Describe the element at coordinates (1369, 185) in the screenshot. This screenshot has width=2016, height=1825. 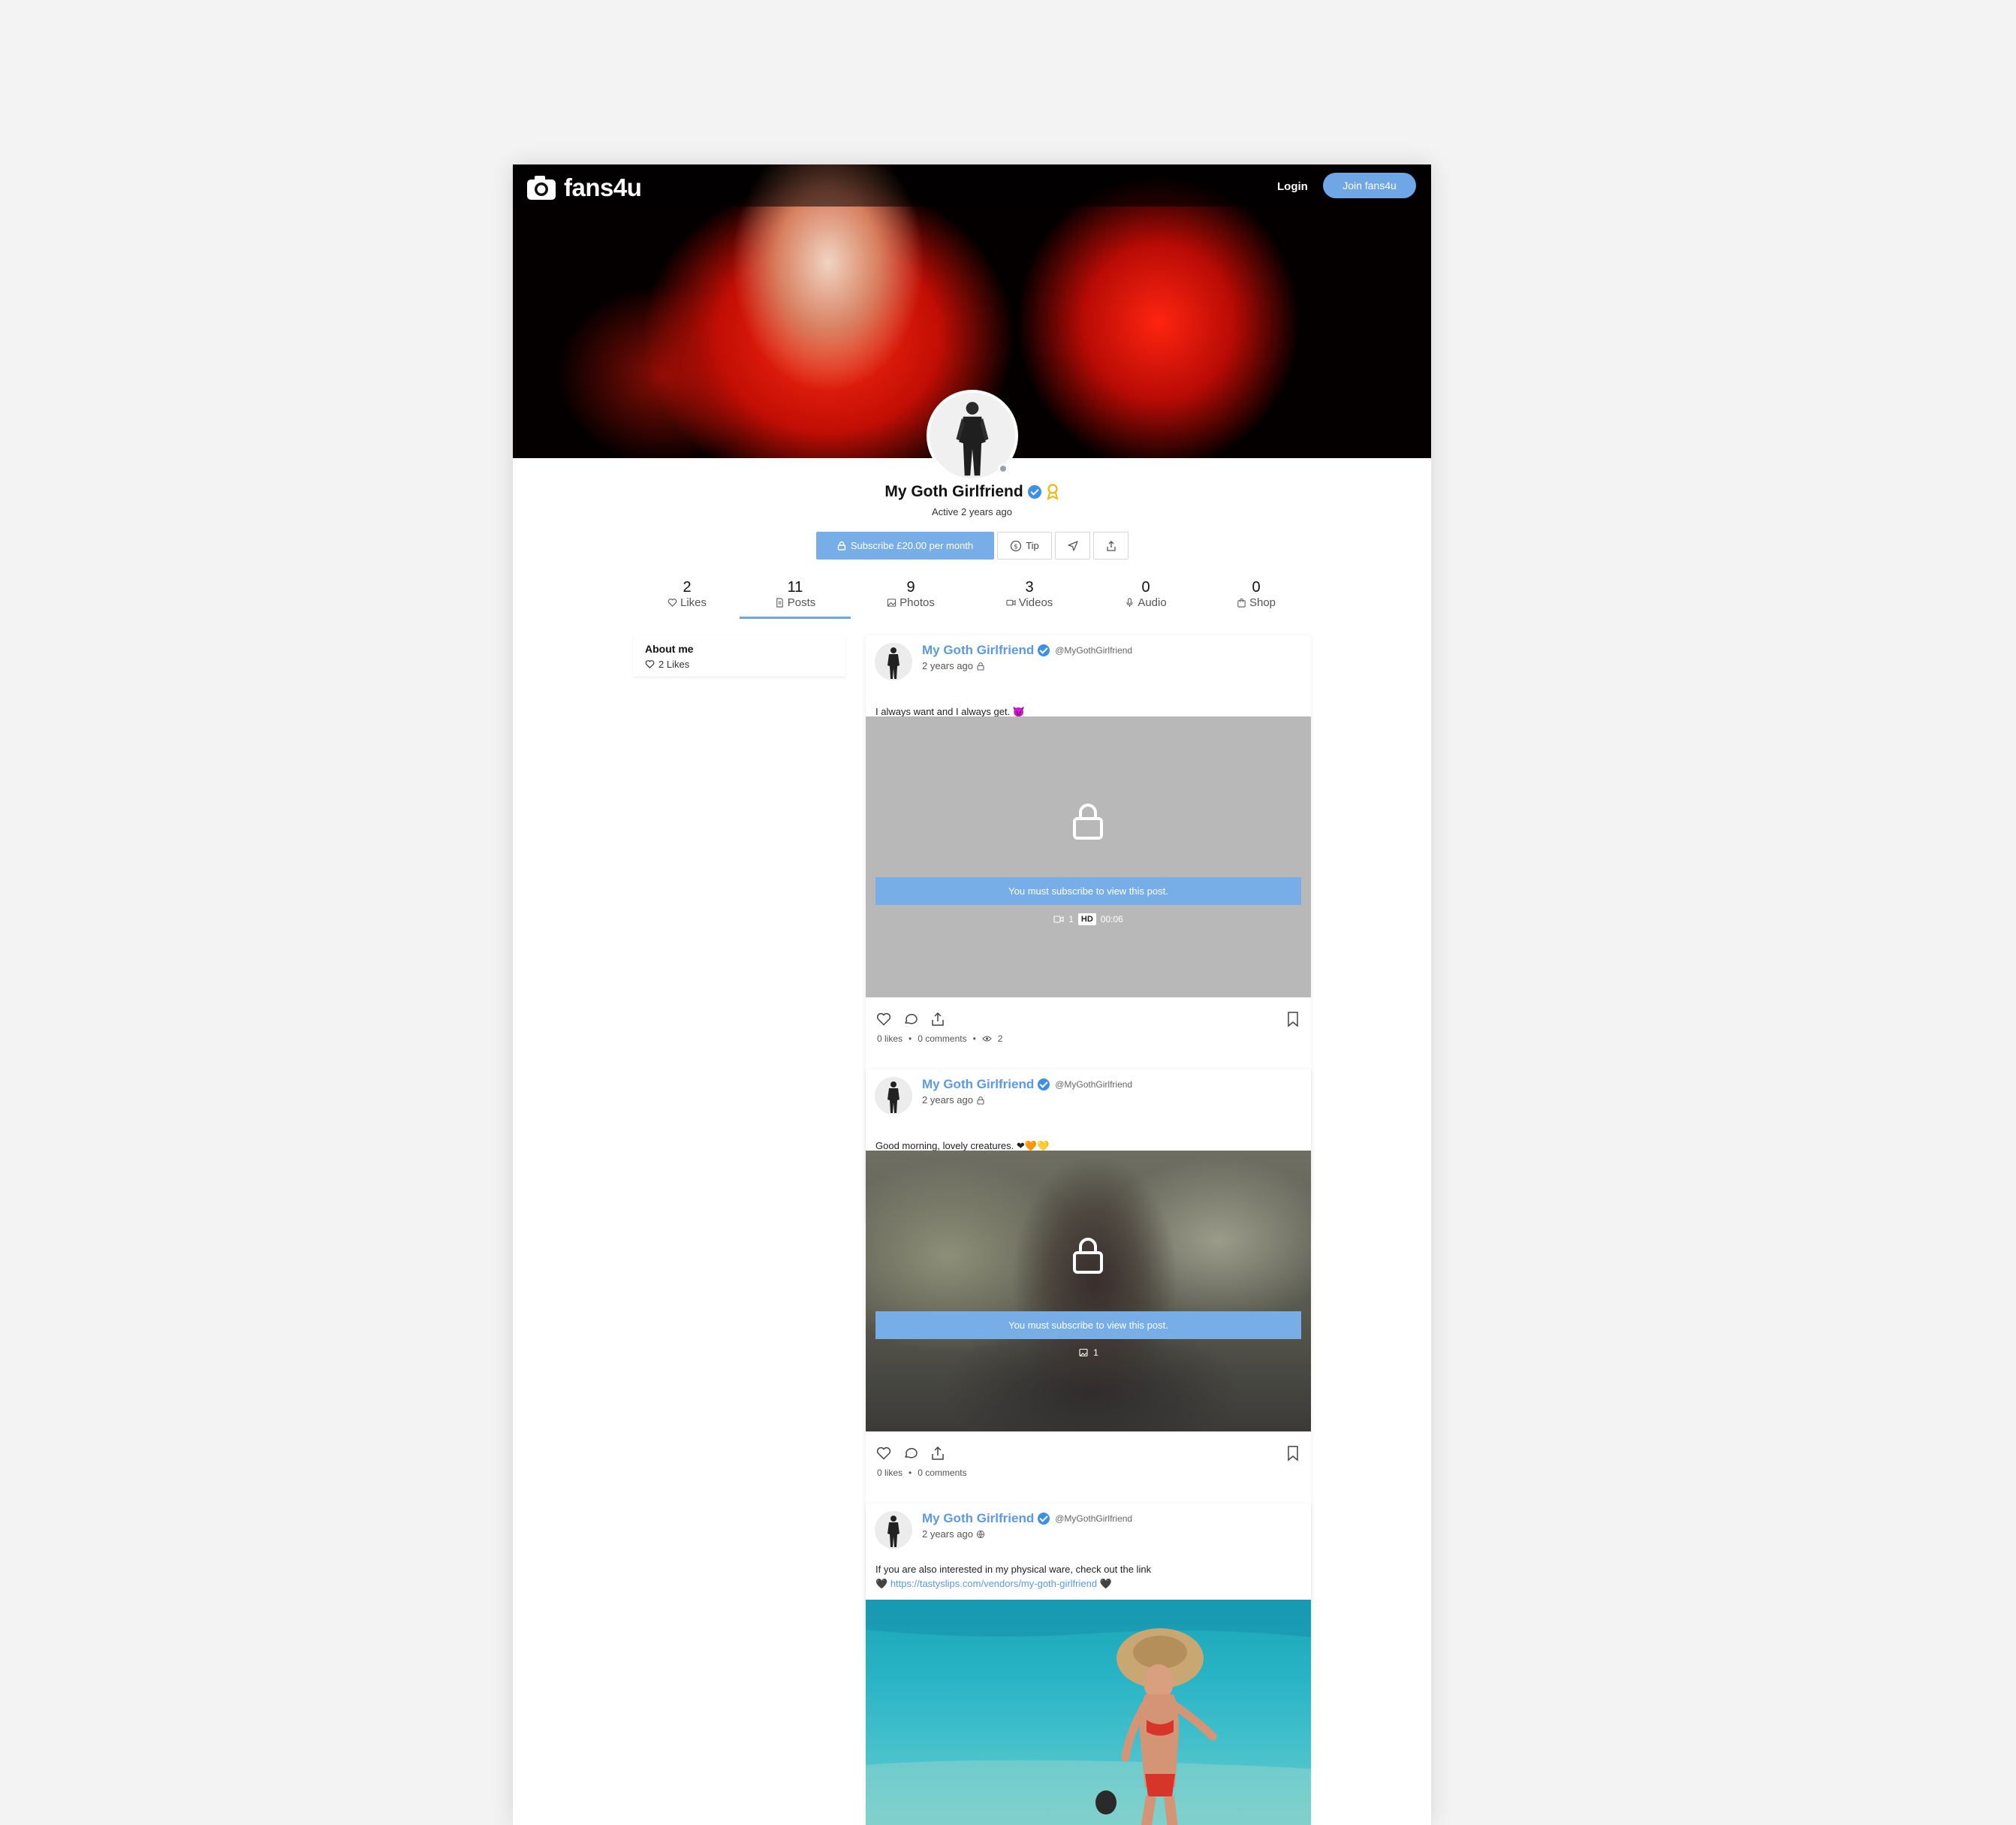
I see `join-button: Join fans4u` at that location.